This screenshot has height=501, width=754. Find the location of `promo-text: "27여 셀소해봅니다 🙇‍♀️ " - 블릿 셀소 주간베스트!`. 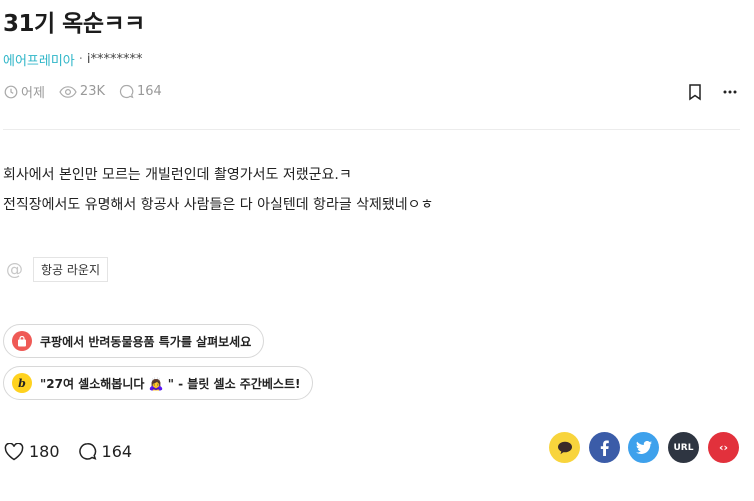

promo-text: "27여 셀소해봅니다 🙇‍♀️ " - 블릿 셀소 주간베스트! is located at coordinates (170, 383).